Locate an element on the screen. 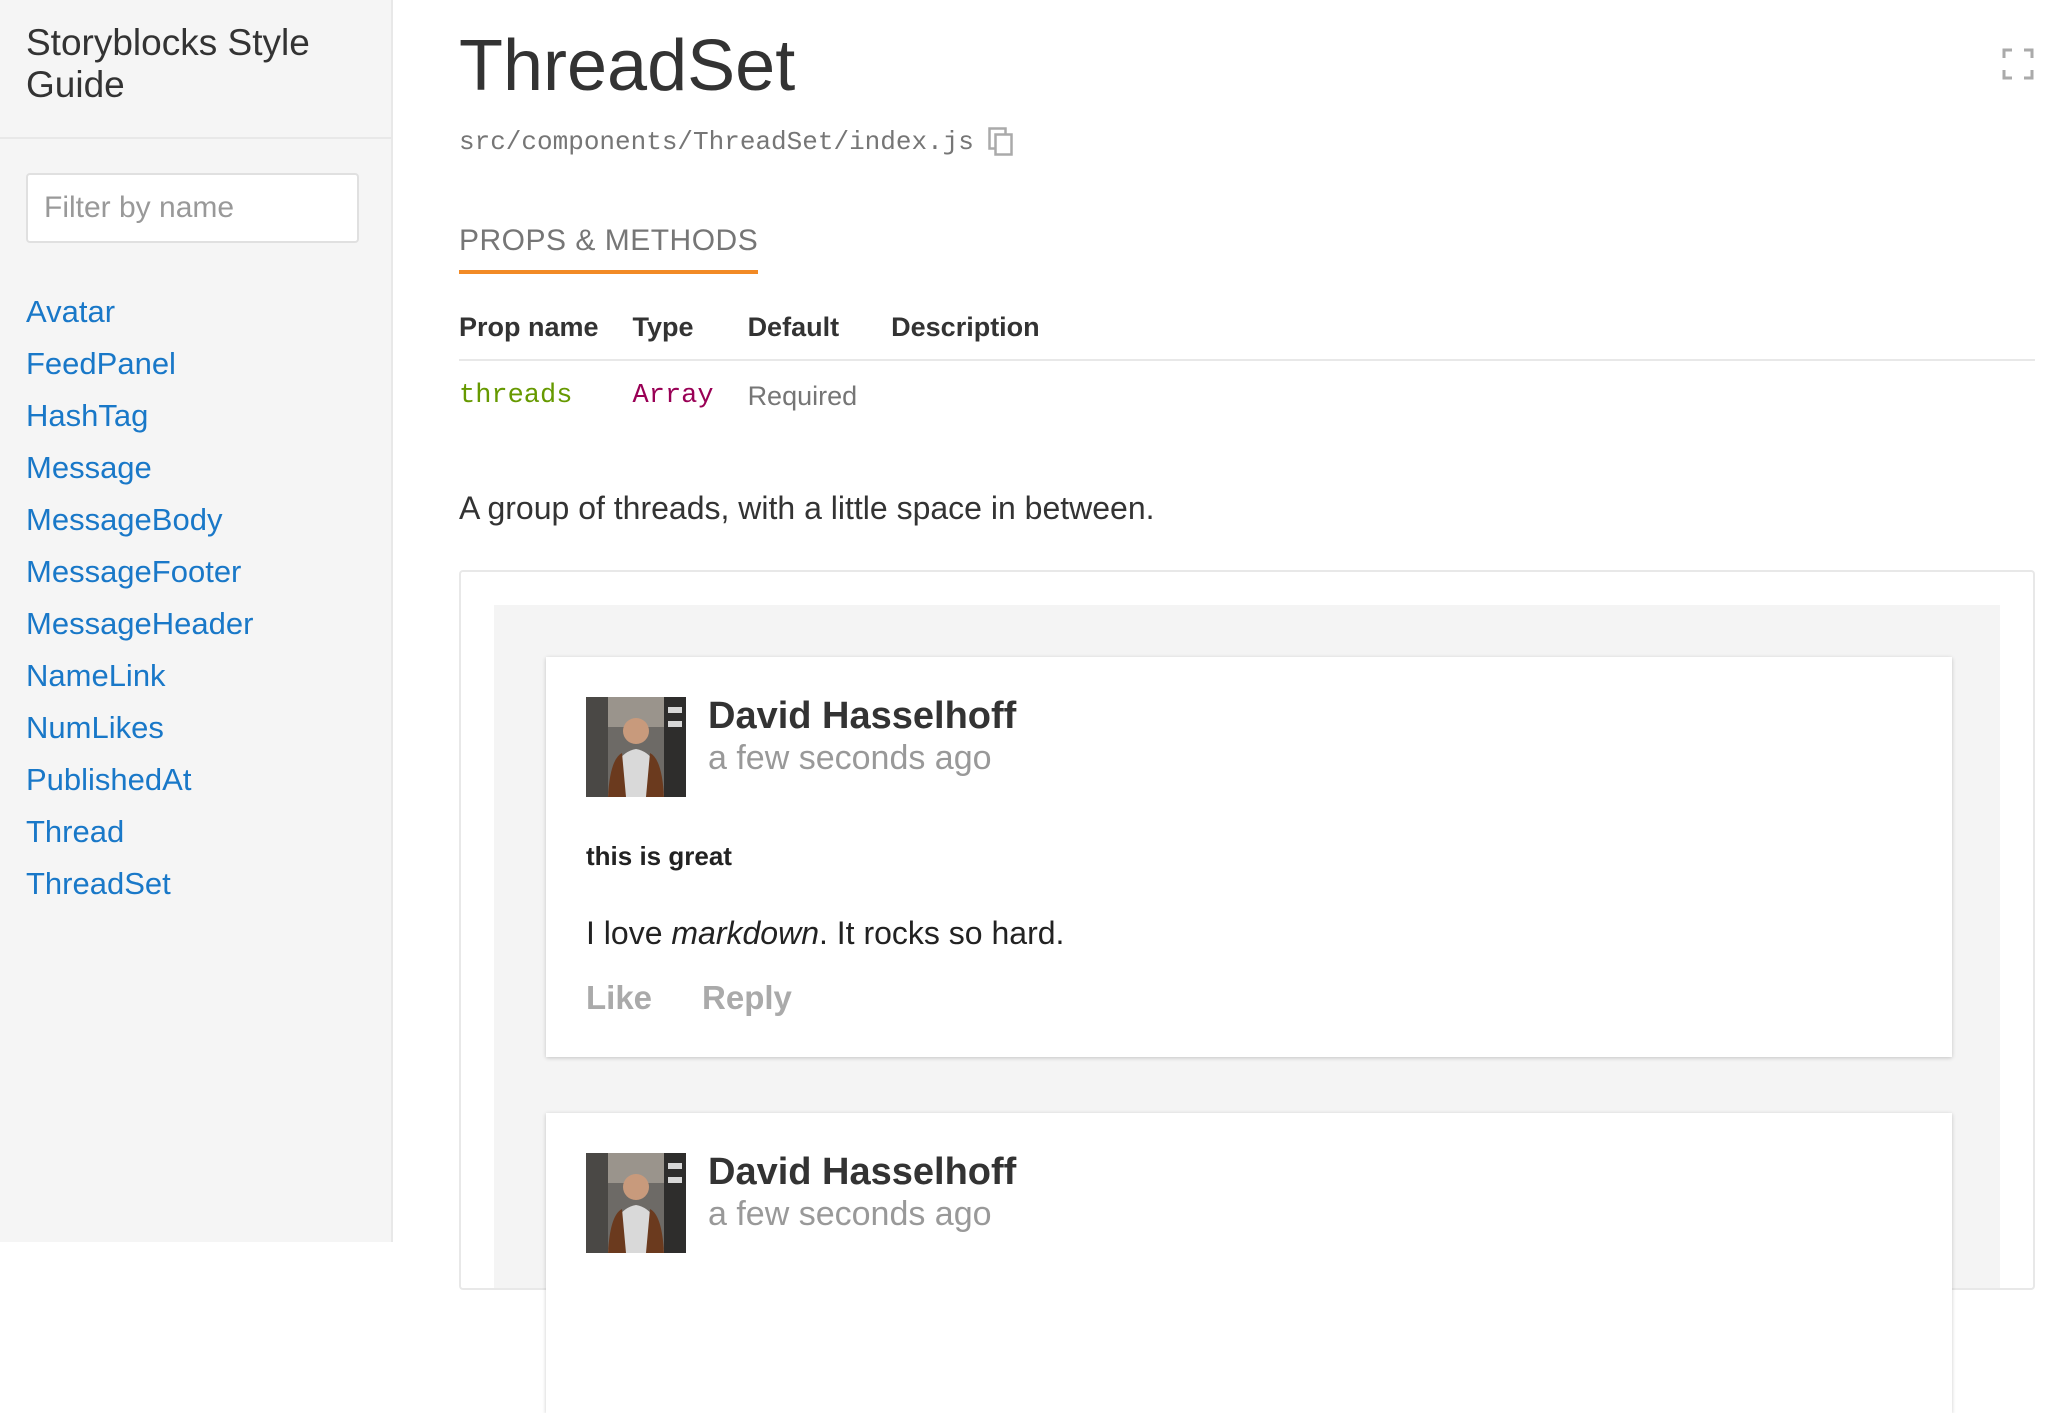 Image resolution: width=2056 pixels, height=1413 pixels. nav-link-publishedat: PublishedAt is located at coordinates (108, 779).